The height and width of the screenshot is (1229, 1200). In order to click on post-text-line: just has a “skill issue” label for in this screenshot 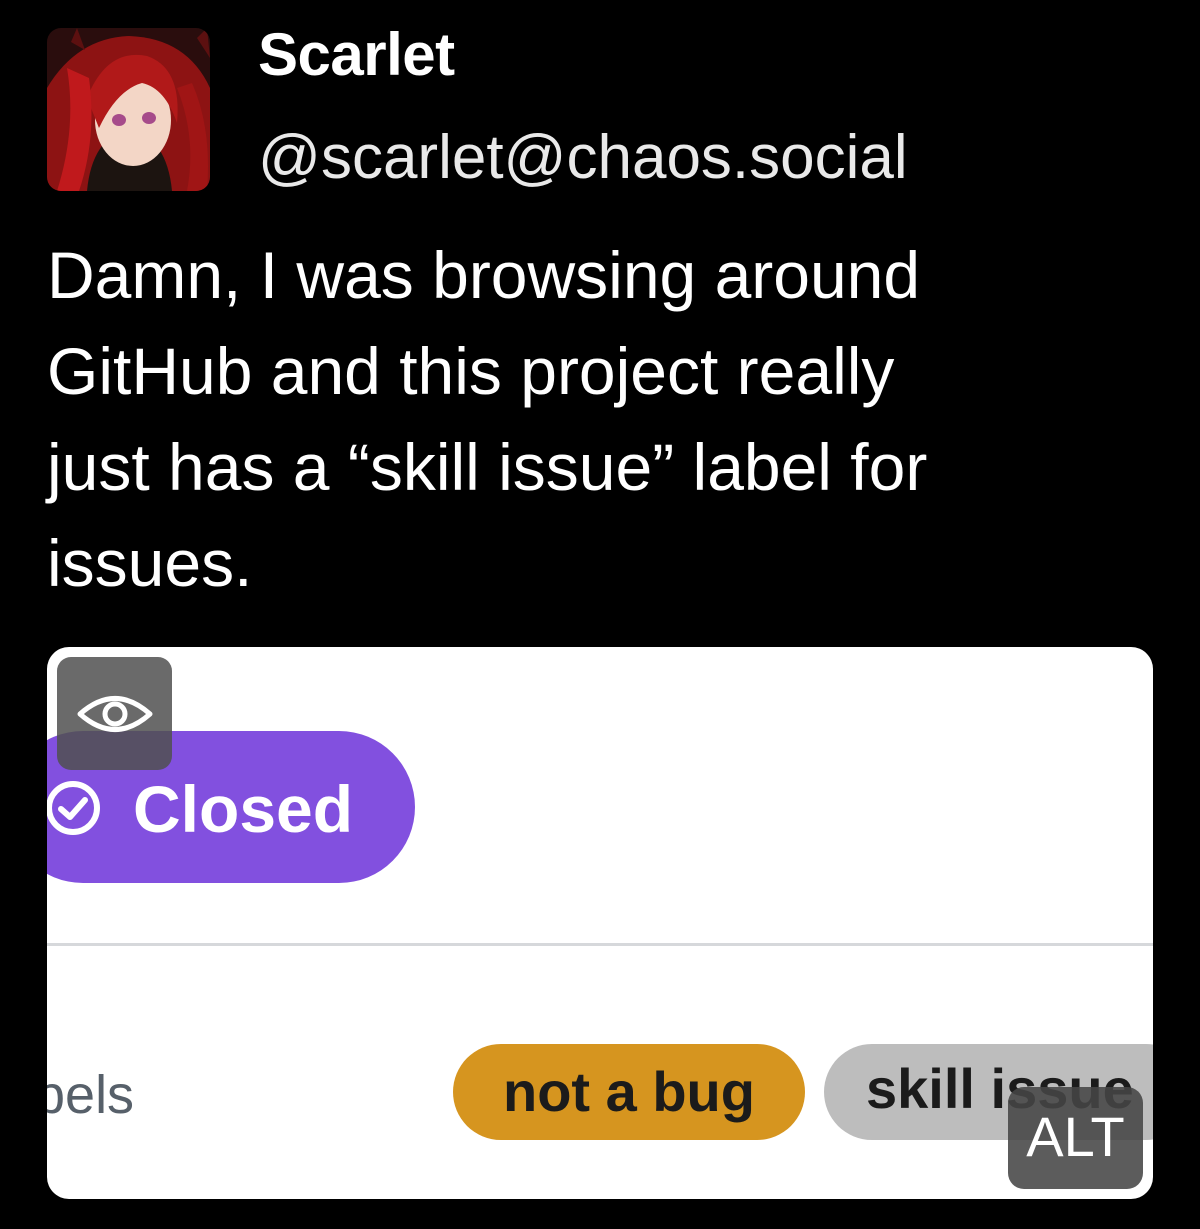, I will do `click(487, 467)`.